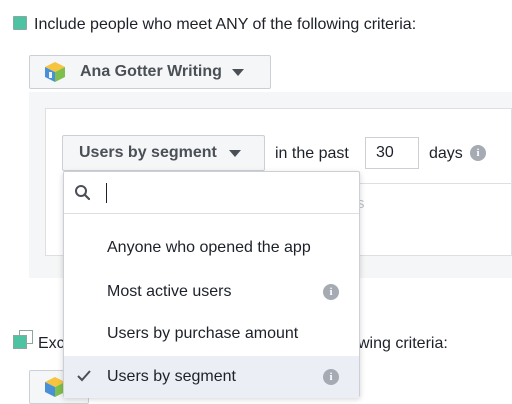  Describe the element at coordinates (171, 376) in the screenshot. I see `dropdown-item-label: Users by segment` at that location.